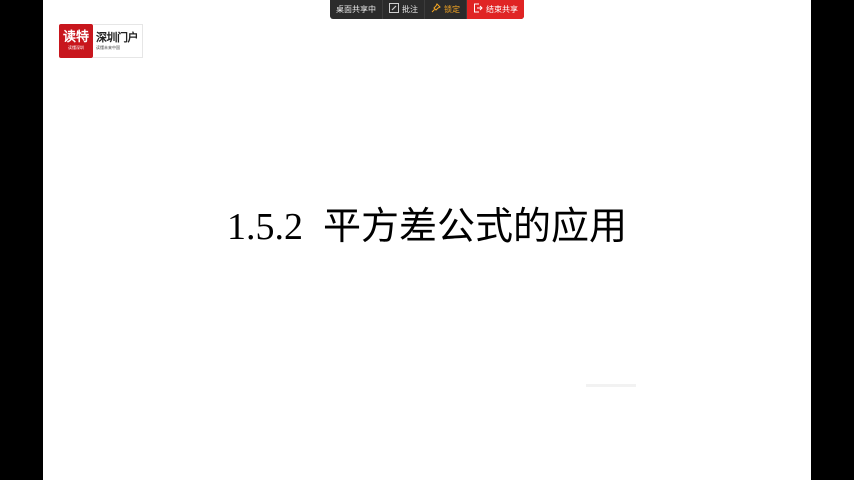  What do you see at coordinates (76, 47) in the screenshot?
I see `brand-logo-subtext: 读懂深圳` at bounding box center [76, 47].